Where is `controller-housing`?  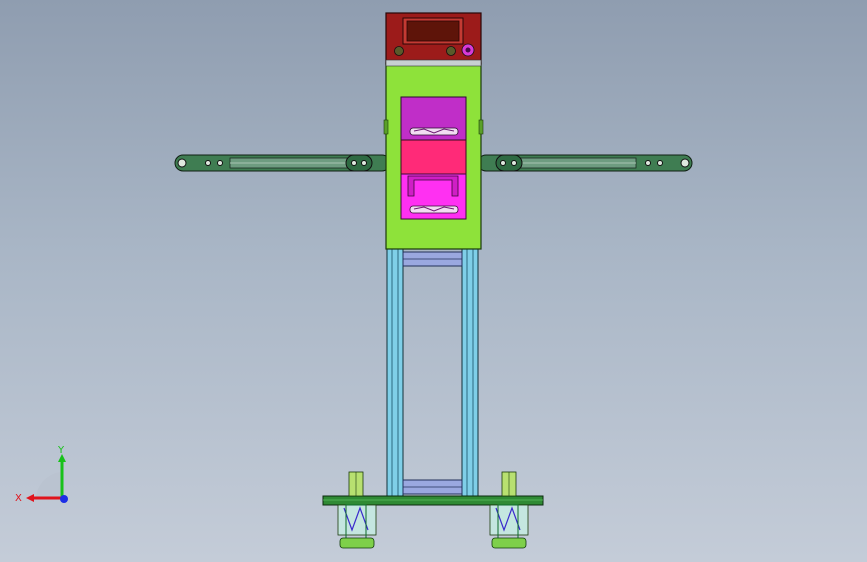
controller-housing is located at coordinates (433, 39).